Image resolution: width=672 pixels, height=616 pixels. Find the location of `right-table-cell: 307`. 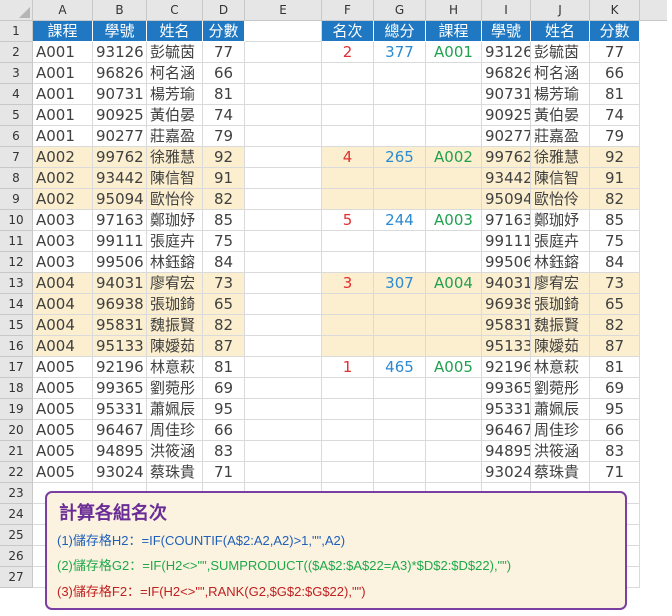

right-table-cell: 307 is located at coordinates (400, 283).